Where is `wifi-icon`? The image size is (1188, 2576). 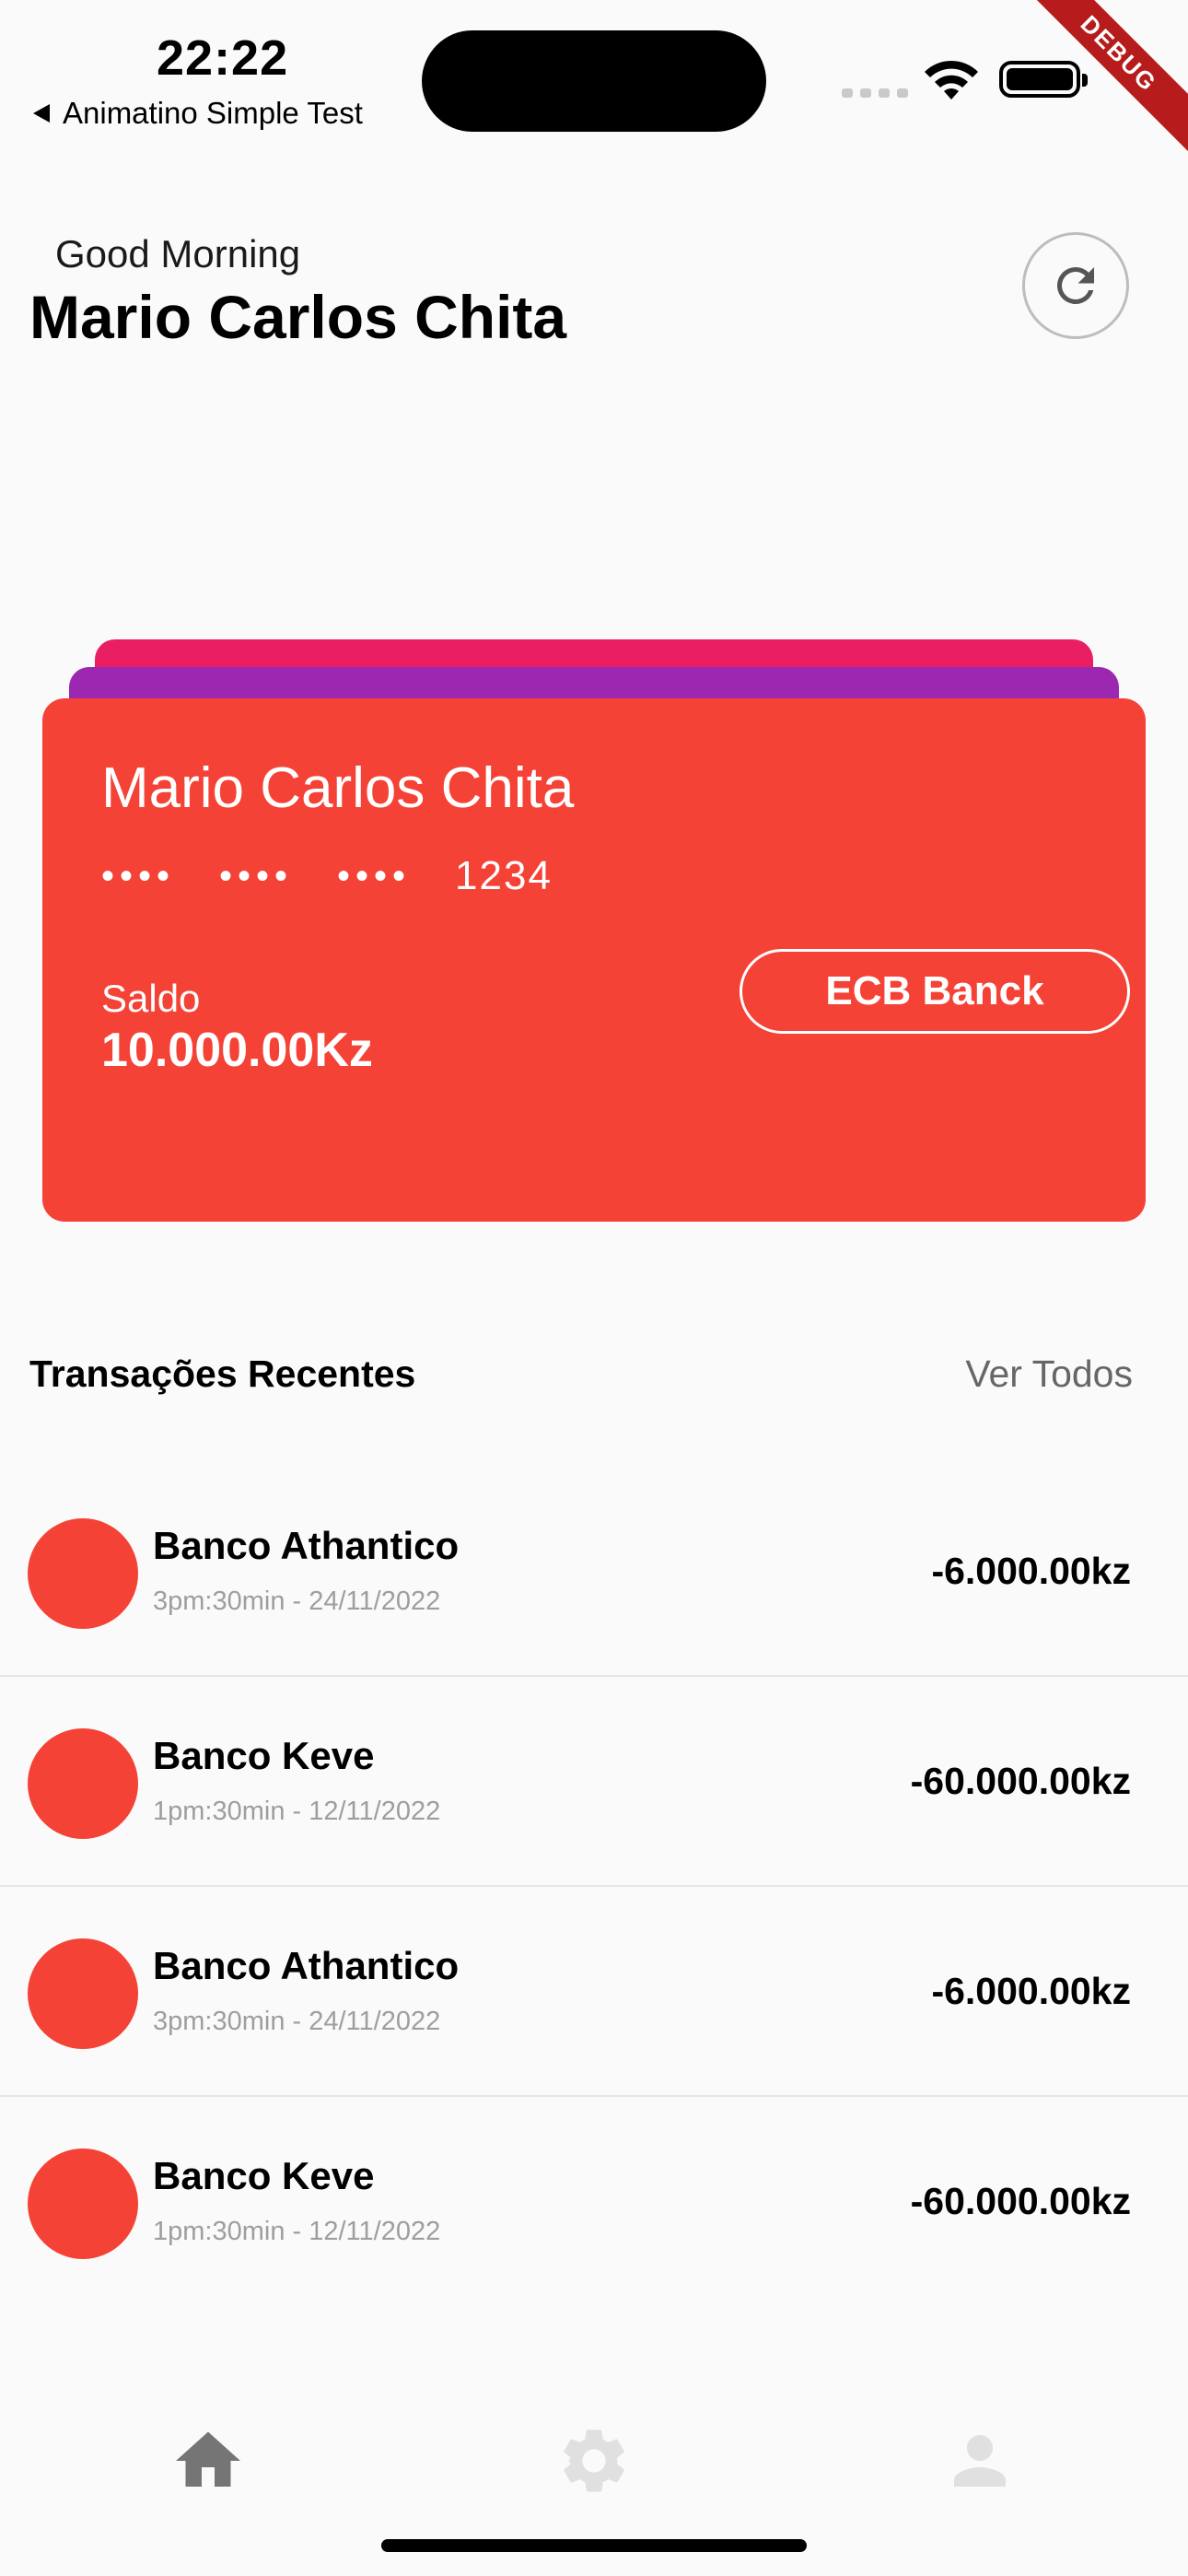 wifi-icon is located at coordinates (951, 80).